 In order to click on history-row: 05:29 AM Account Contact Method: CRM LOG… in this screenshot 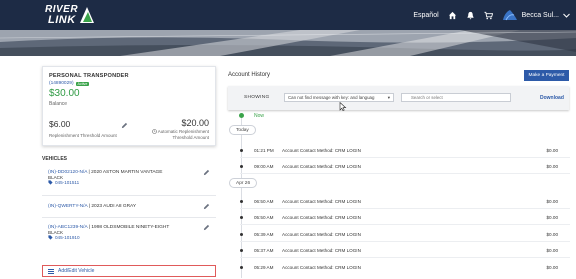, I will do `click(405, 269)`.